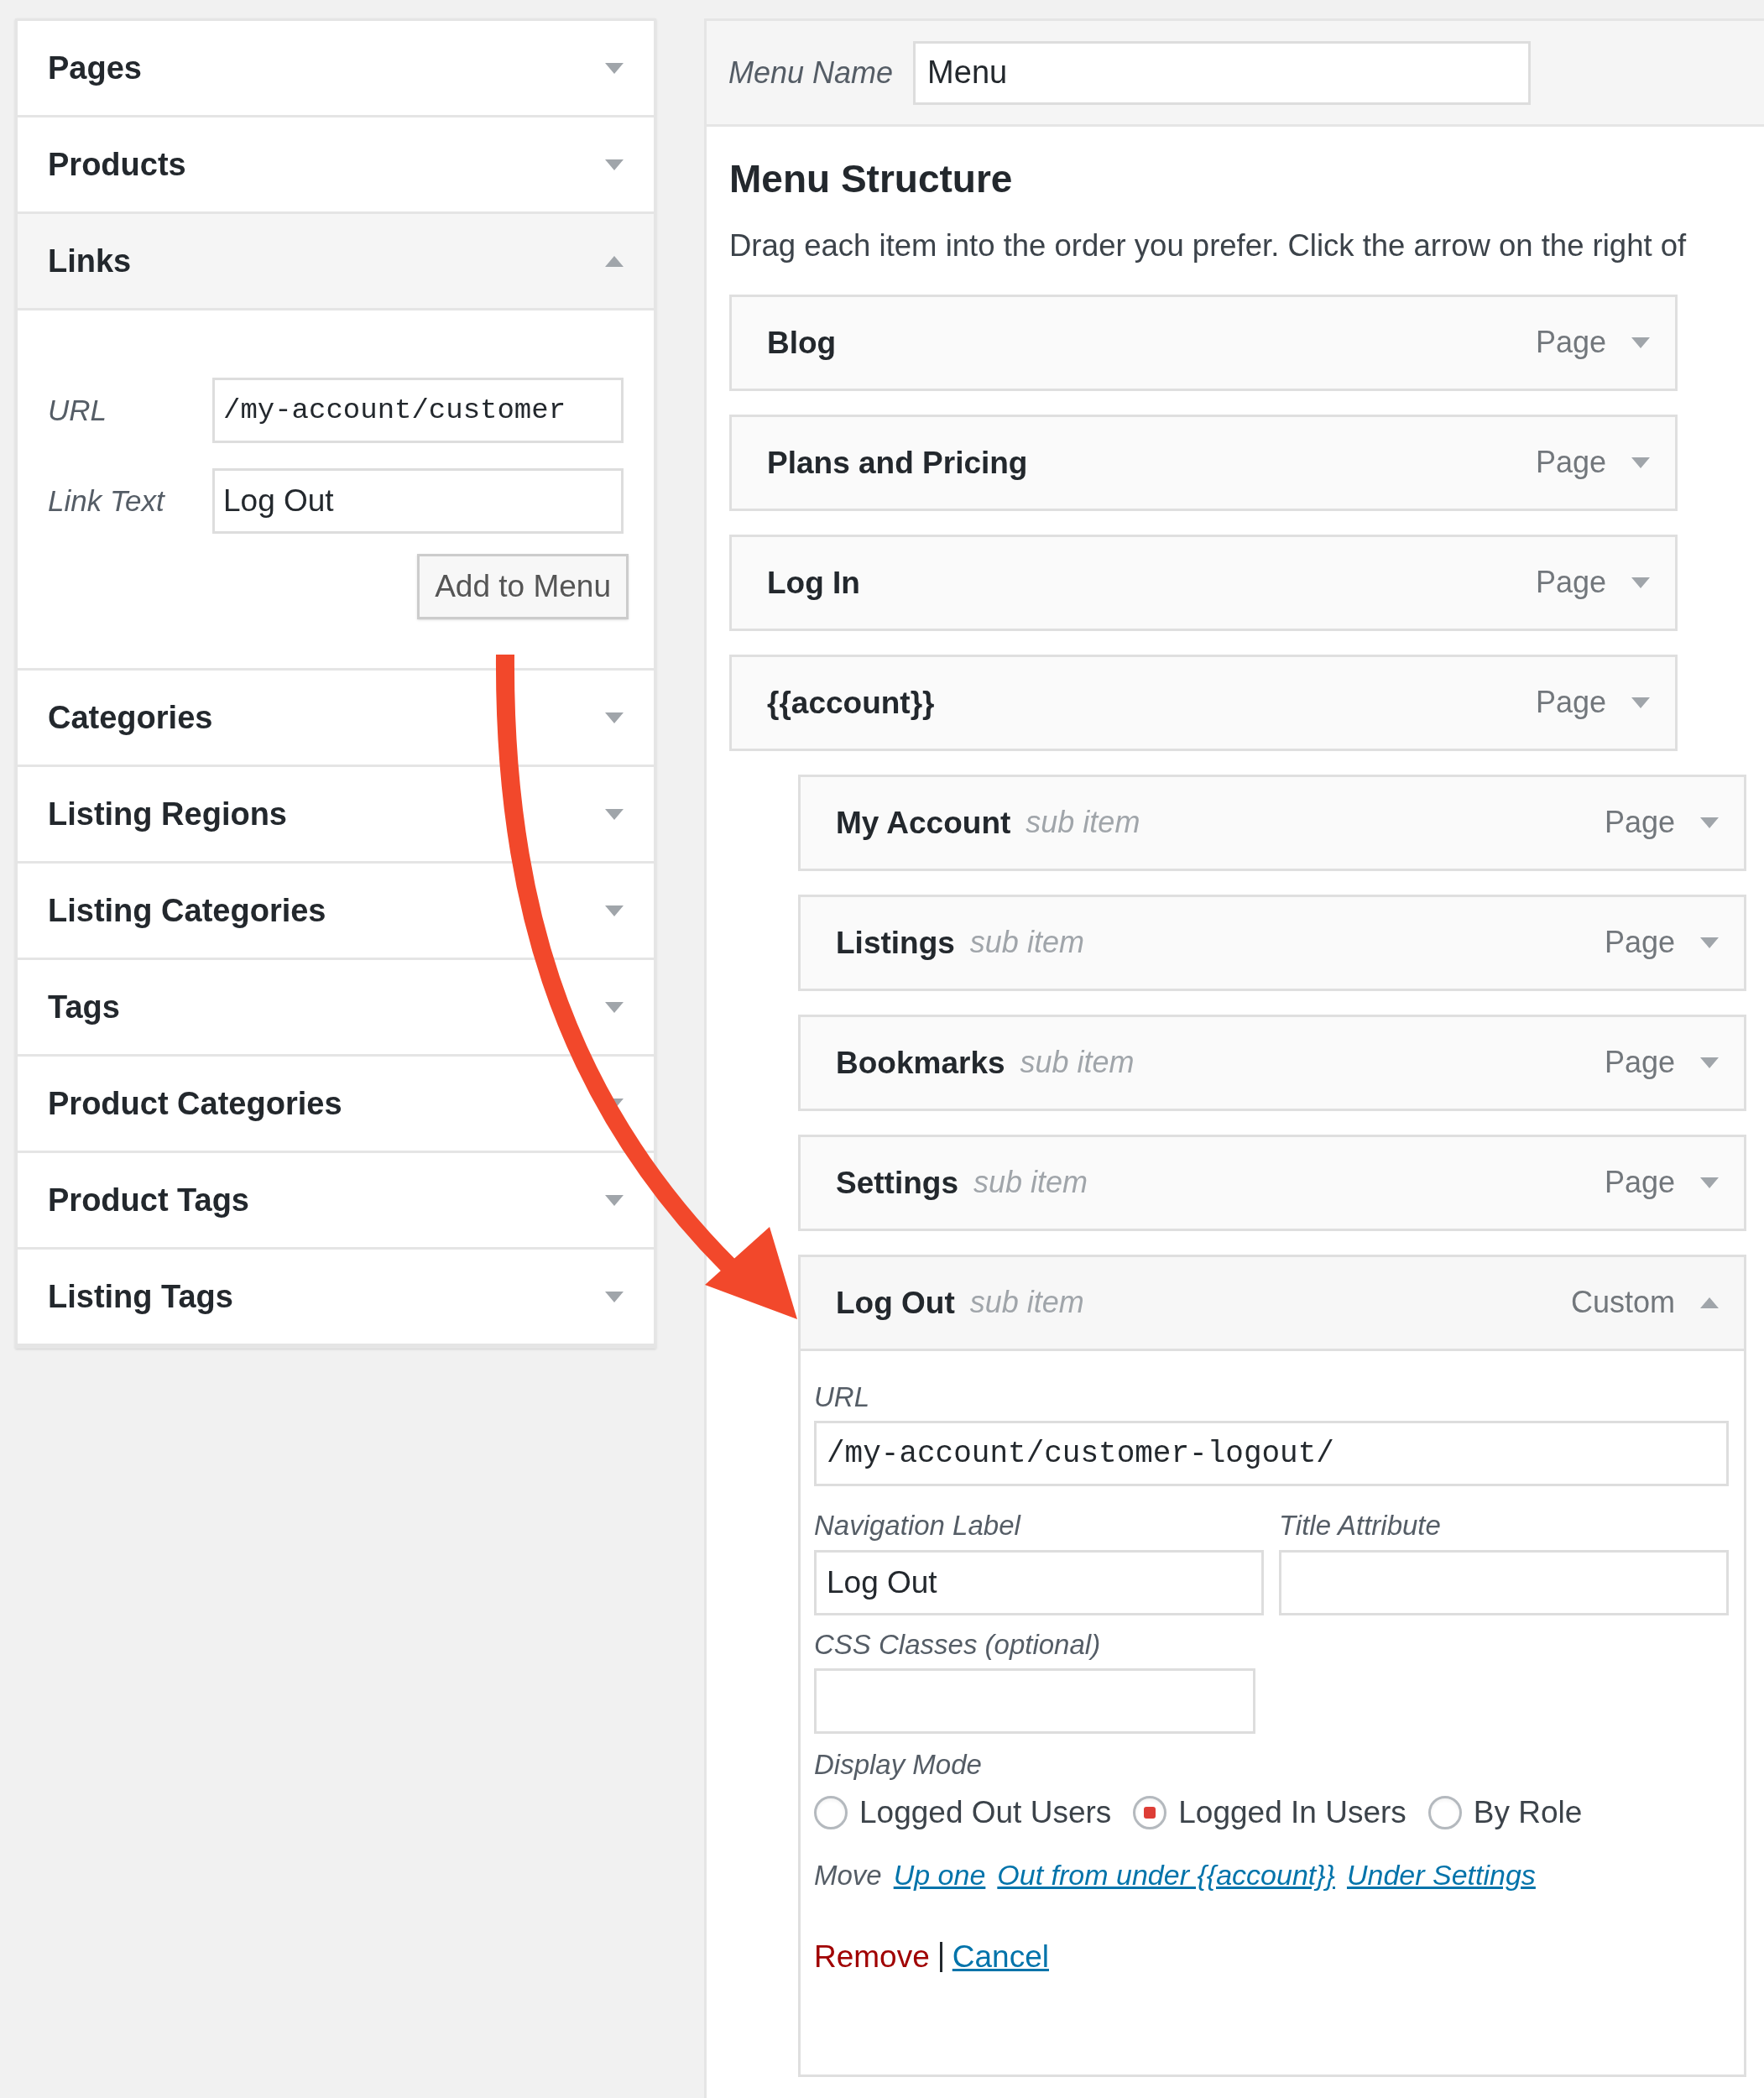 The width and height of the screenshot is (1764, 2098). What do you see at coordinates (140, 1296) in the screenshot?
I see `section-title: Listing Tags` at bounding box center [140, 1296].